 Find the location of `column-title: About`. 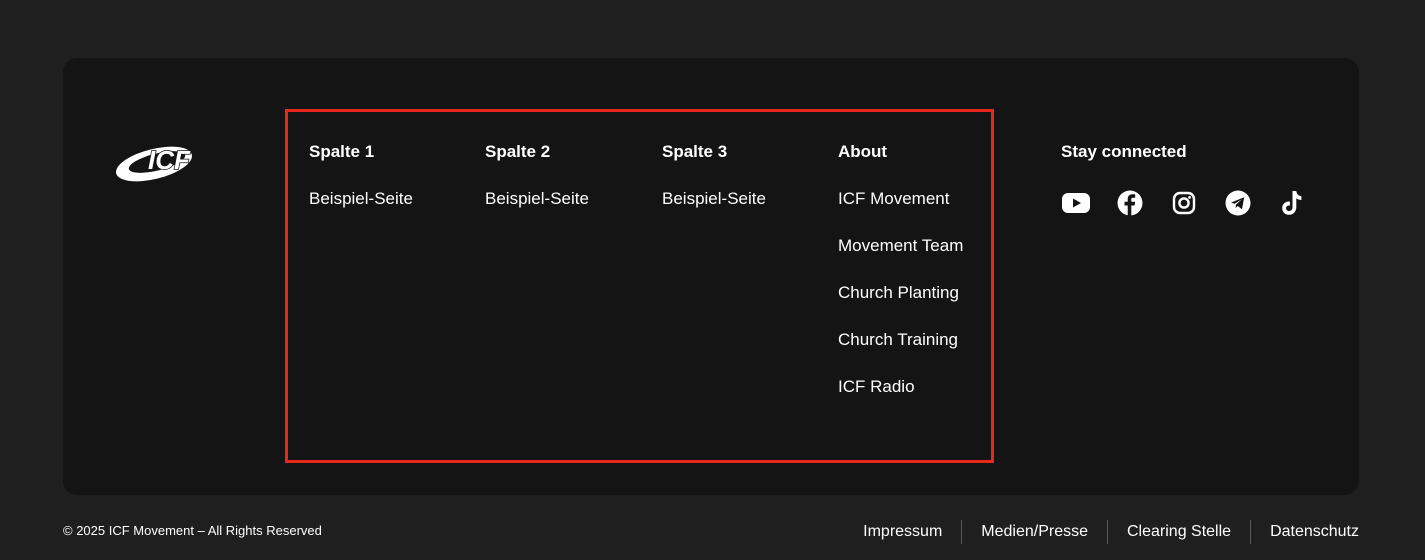

column-title: About is located at coordinates (863, 151).